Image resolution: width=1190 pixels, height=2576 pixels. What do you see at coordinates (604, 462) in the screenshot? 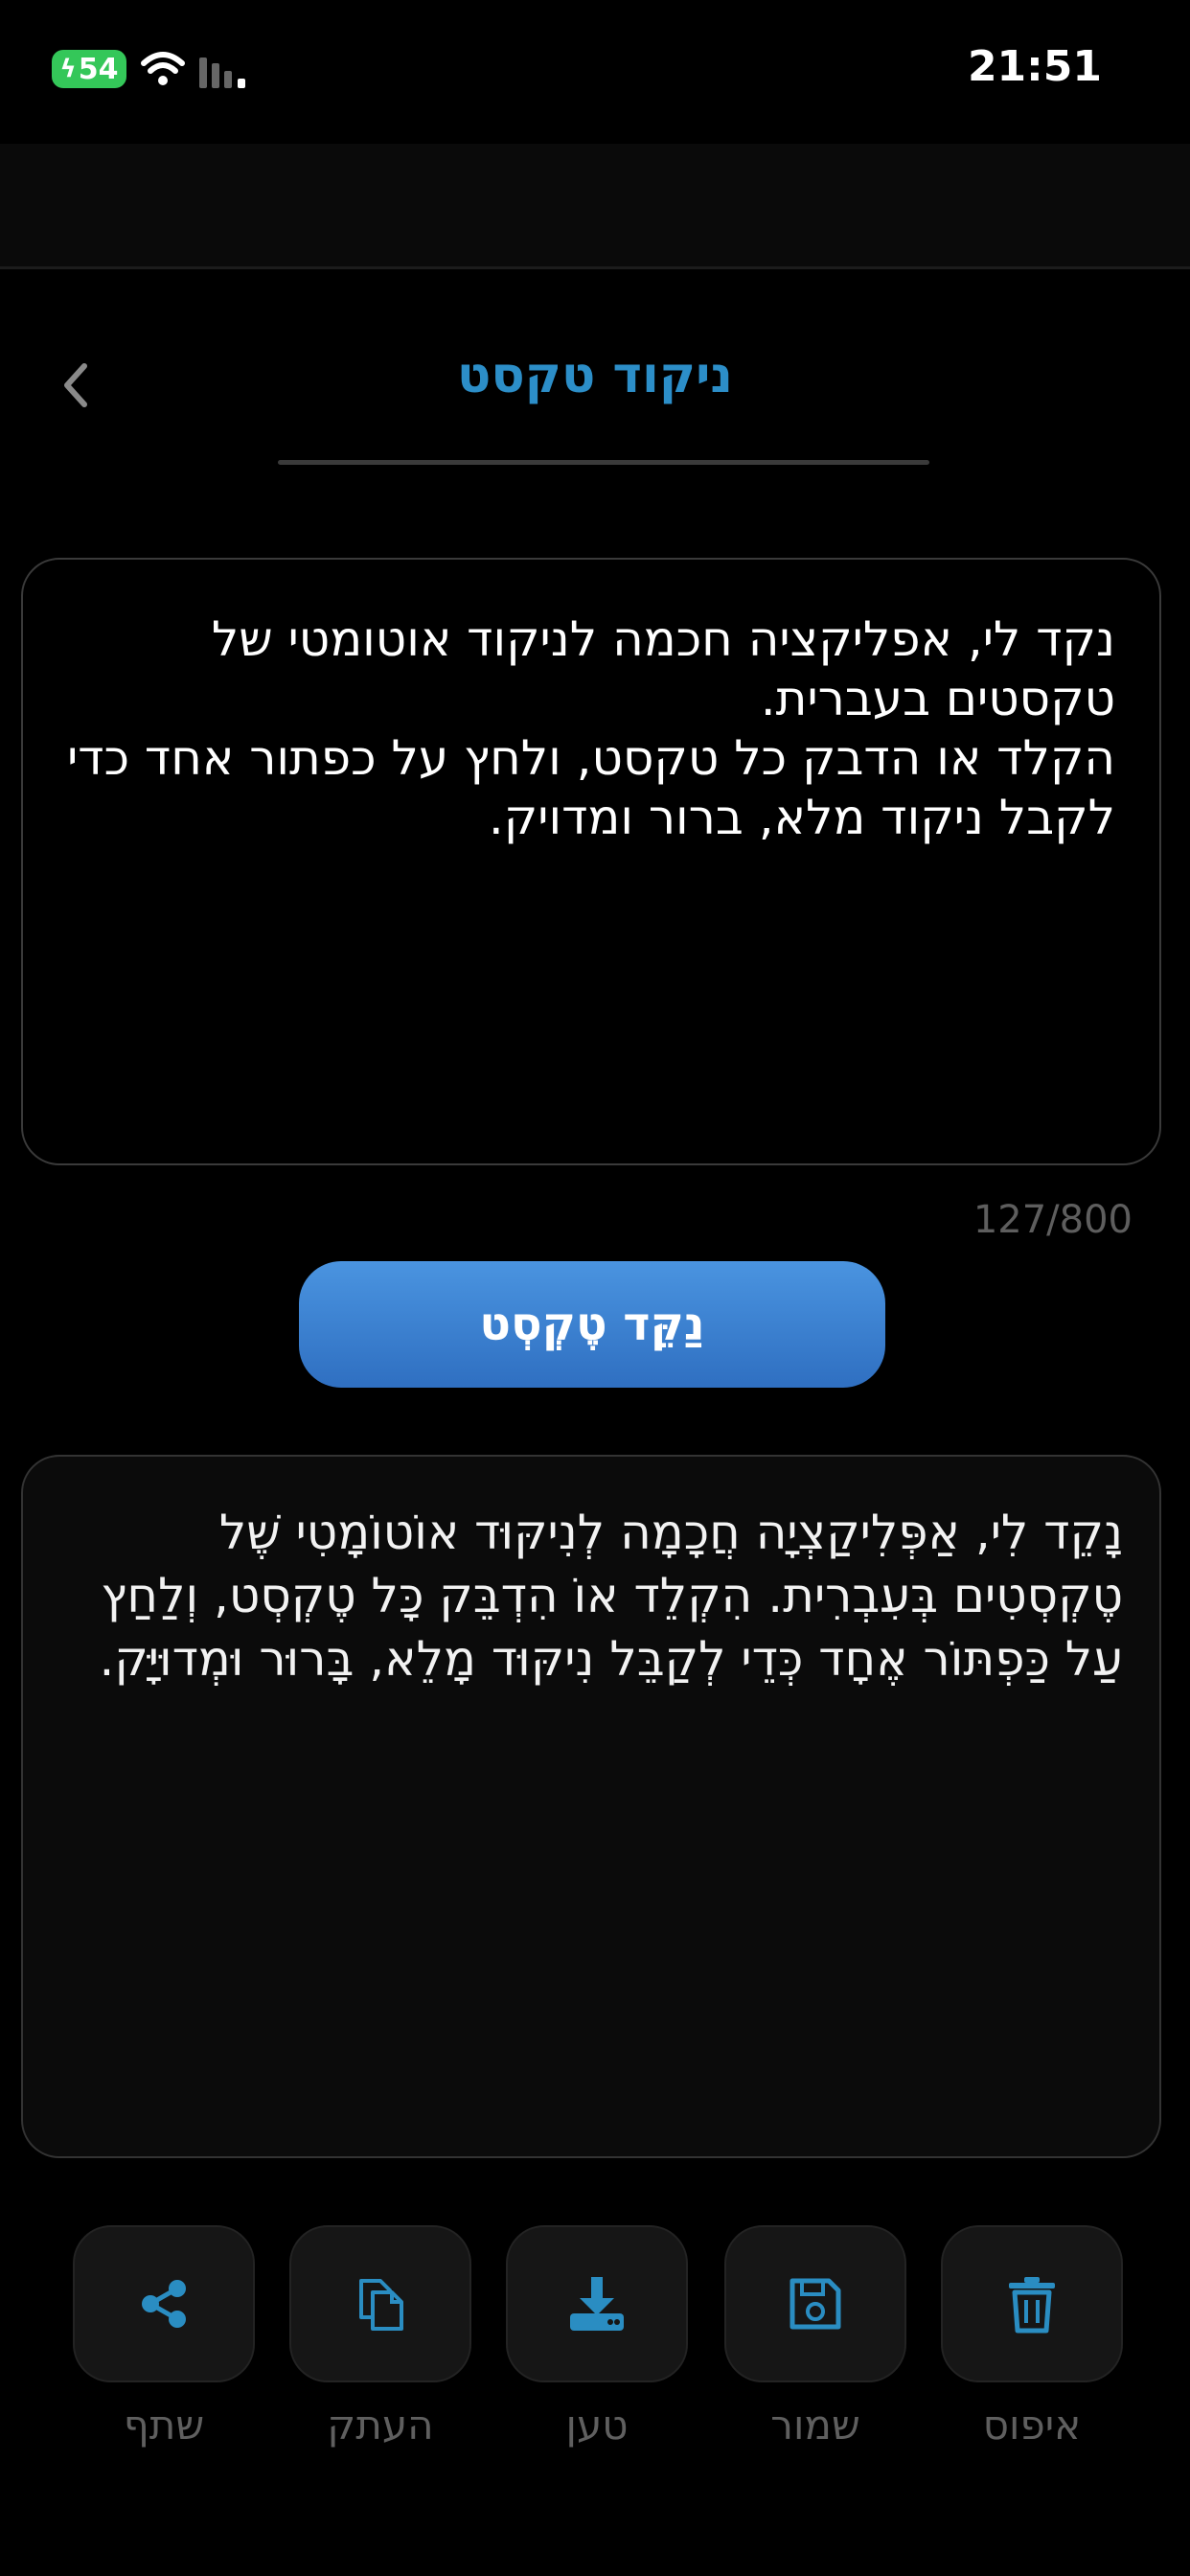
I see `title-underline` at bounding box center [604, 462].